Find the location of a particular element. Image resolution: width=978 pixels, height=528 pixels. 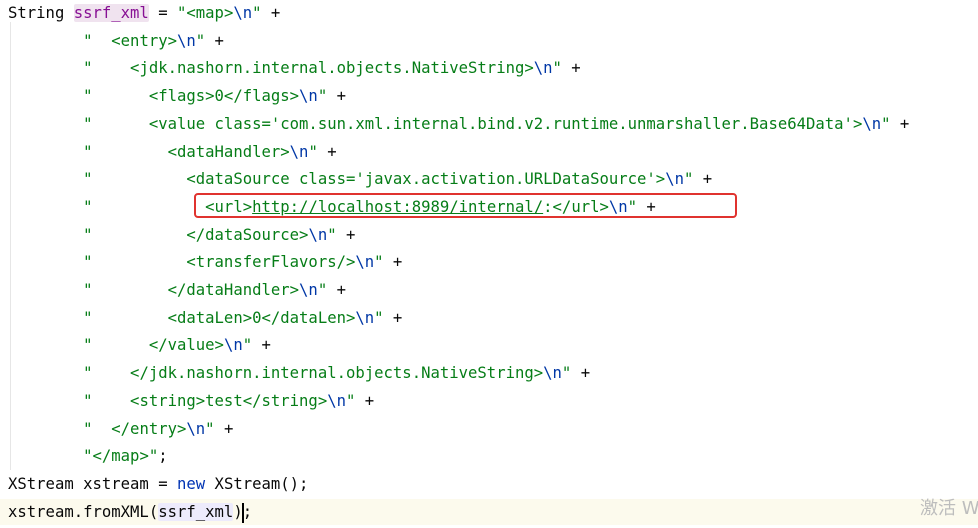

code-line: " <string>test</string>\n" + is located at coordinates (187, 401).